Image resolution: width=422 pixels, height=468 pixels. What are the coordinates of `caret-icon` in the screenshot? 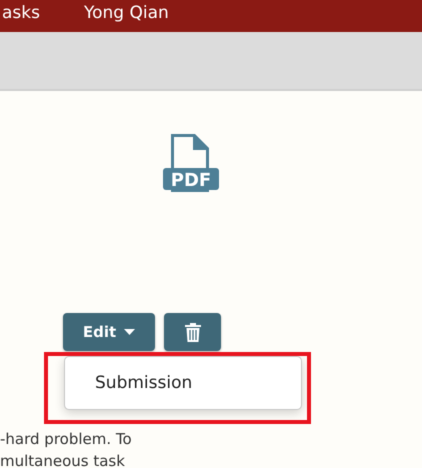 It's located at (130, 332).